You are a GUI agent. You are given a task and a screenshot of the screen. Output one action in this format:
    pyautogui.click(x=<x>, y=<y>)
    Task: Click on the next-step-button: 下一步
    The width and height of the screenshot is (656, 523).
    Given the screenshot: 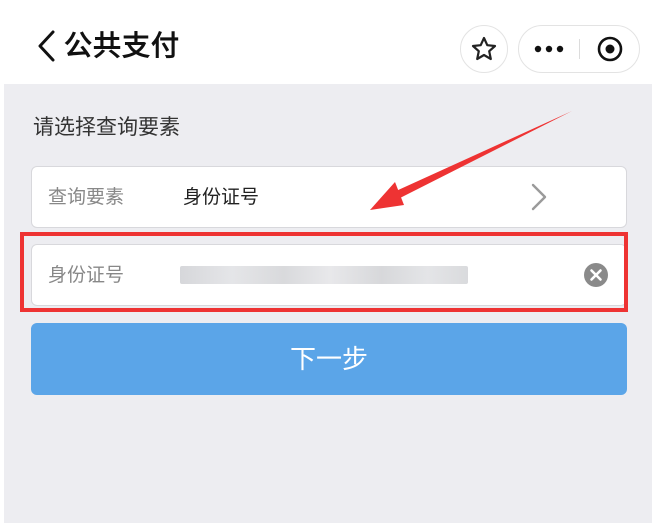 What is the action you would take?
    pyautogui.click(x=329, y=359)
    